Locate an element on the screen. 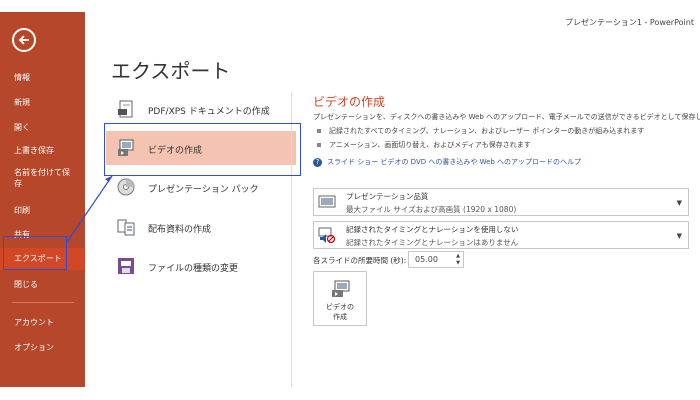  annotation-arrow is located at coordinates (89, 209).